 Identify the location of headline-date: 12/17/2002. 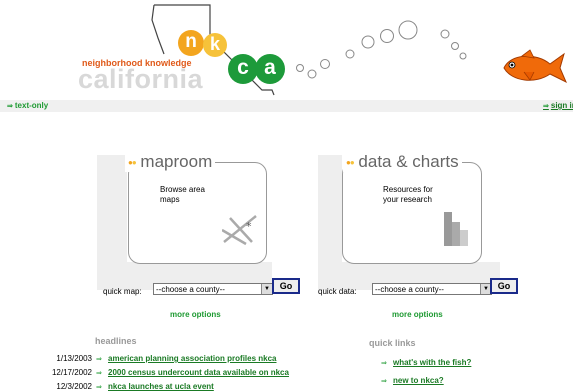
(71, 372).